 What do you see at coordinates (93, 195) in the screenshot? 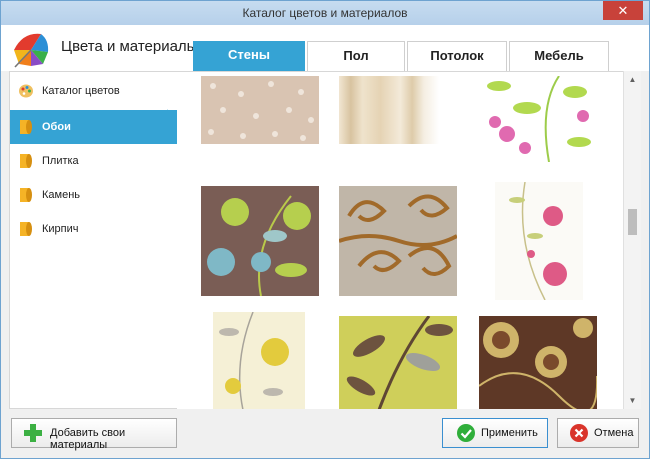
I see `sidebar-item-stone: Камень` at bounding box center [93, 195].